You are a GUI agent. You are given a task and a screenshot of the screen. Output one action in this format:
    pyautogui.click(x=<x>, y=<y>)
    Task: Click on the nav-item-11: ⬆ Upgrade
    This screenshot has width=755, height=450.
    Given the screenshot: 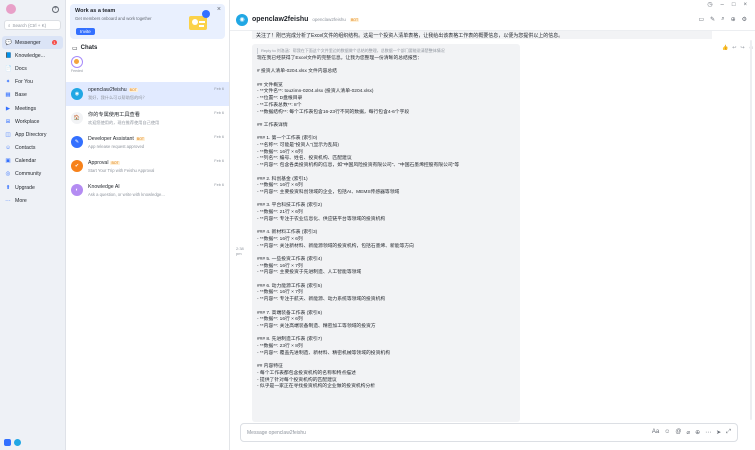 What is the action you would take?
    pyautogui.click(x=32, y=187)
    